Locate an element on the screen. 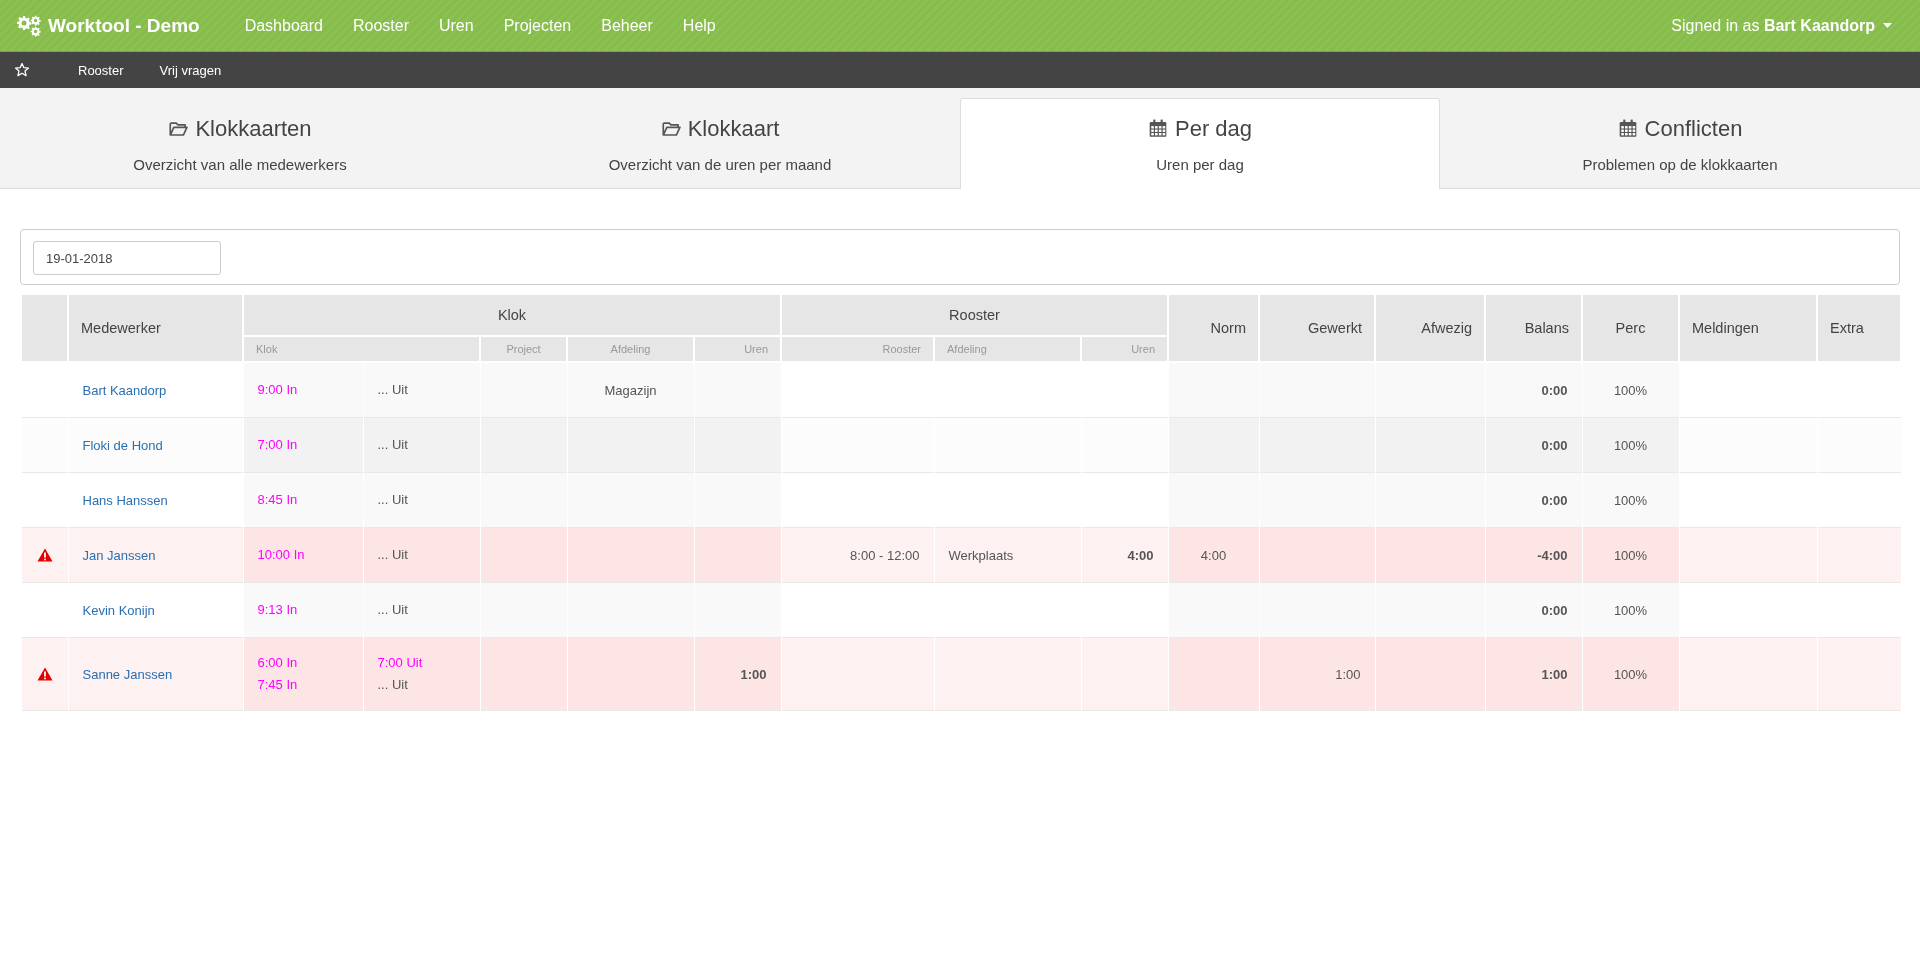 This screenshot has width=1920, height=968. clock-time: 9:13 In is located at coordinates (278, 610).